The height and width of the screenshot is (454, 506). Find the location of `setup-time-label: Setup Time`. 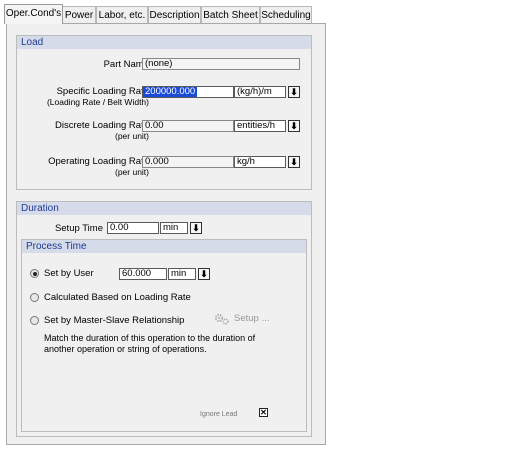

setup-time-label: Setup Time is located at coordinates (78, 228).